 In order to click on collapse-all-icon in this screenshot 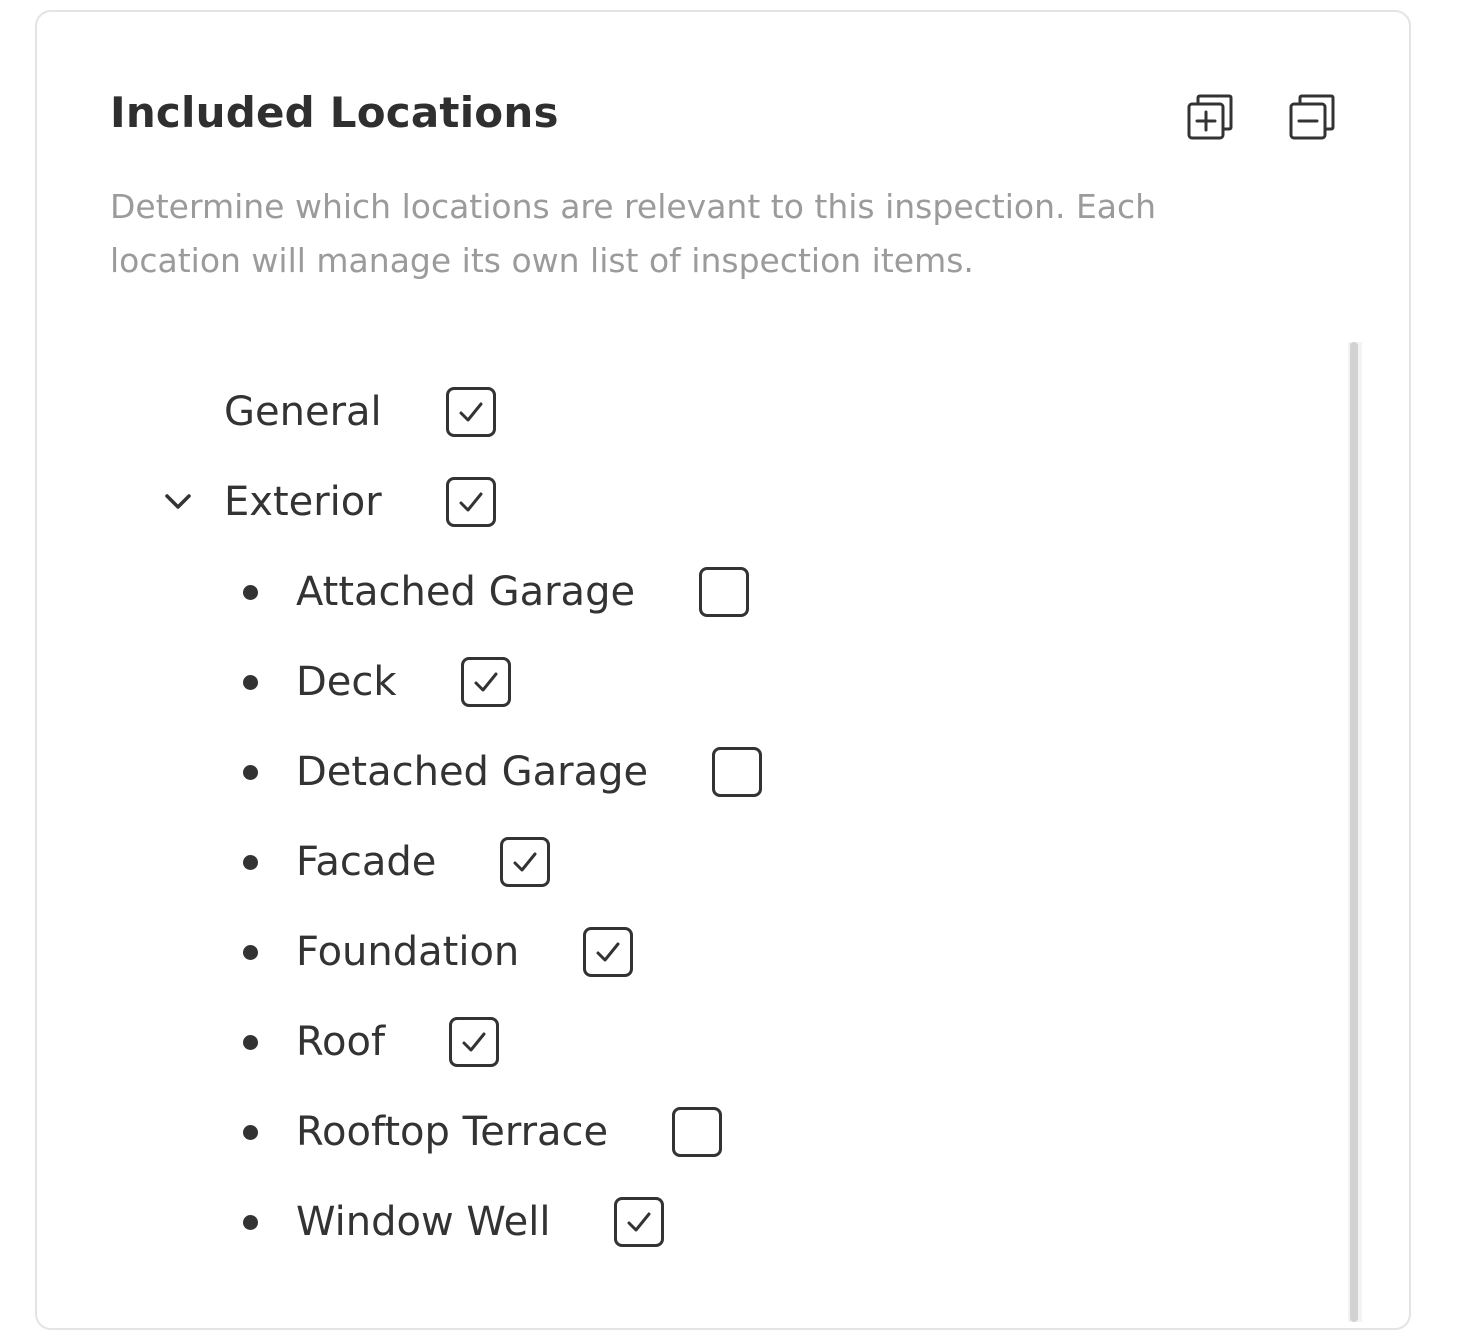, I will do `click(1312, 117)`.